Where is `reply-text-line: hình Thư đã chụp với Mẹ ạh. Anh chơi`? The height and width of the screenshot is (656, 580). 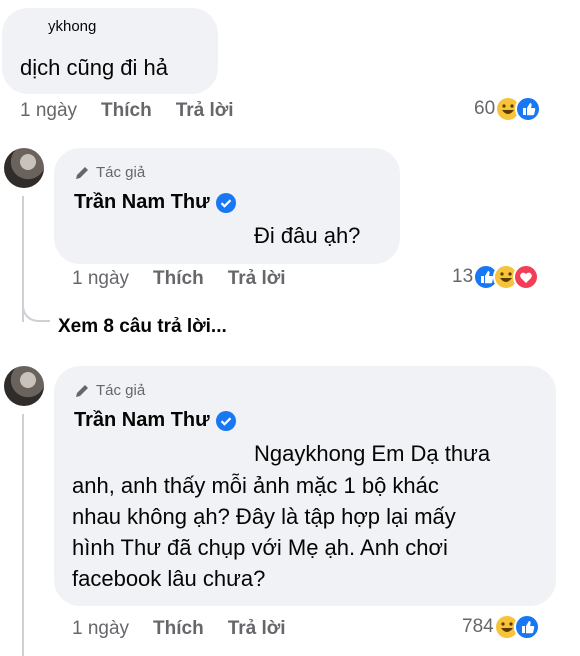
reply-text-line: hình Thư đã chụp với Mẹ ạh. Anh chơi is located at coordinates (260, 547).